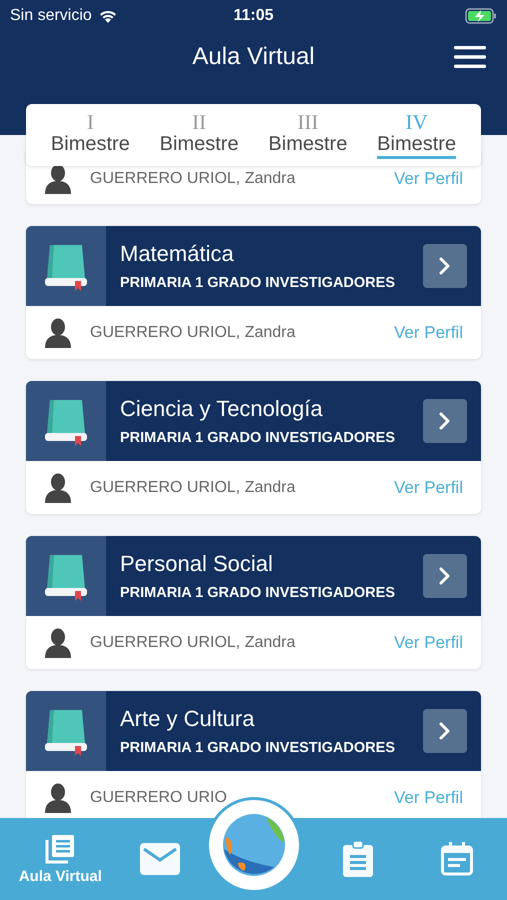 This screenshot has height=900, width=507. I want to click on documents-icon, so click(60, 849).